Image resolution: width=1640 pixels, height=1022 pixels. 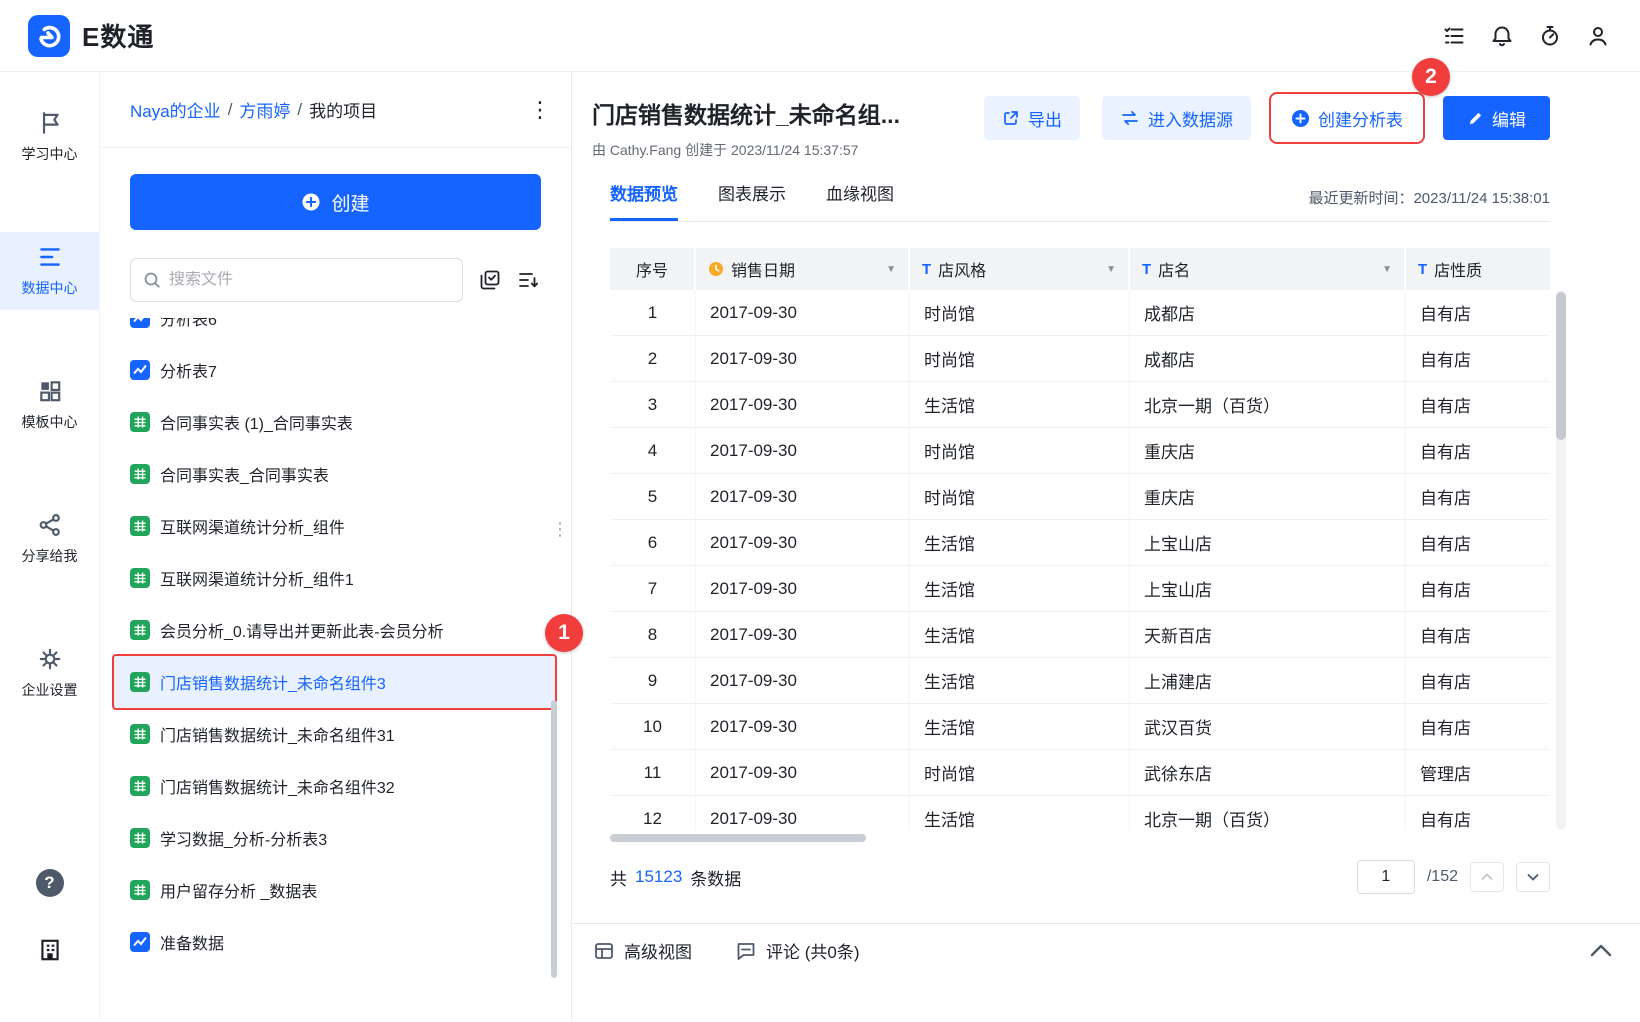 What do you see at coordinates (1032, 118) in the screenshot?
I see `export-button: 导出` at bounding box center [1032, 118].